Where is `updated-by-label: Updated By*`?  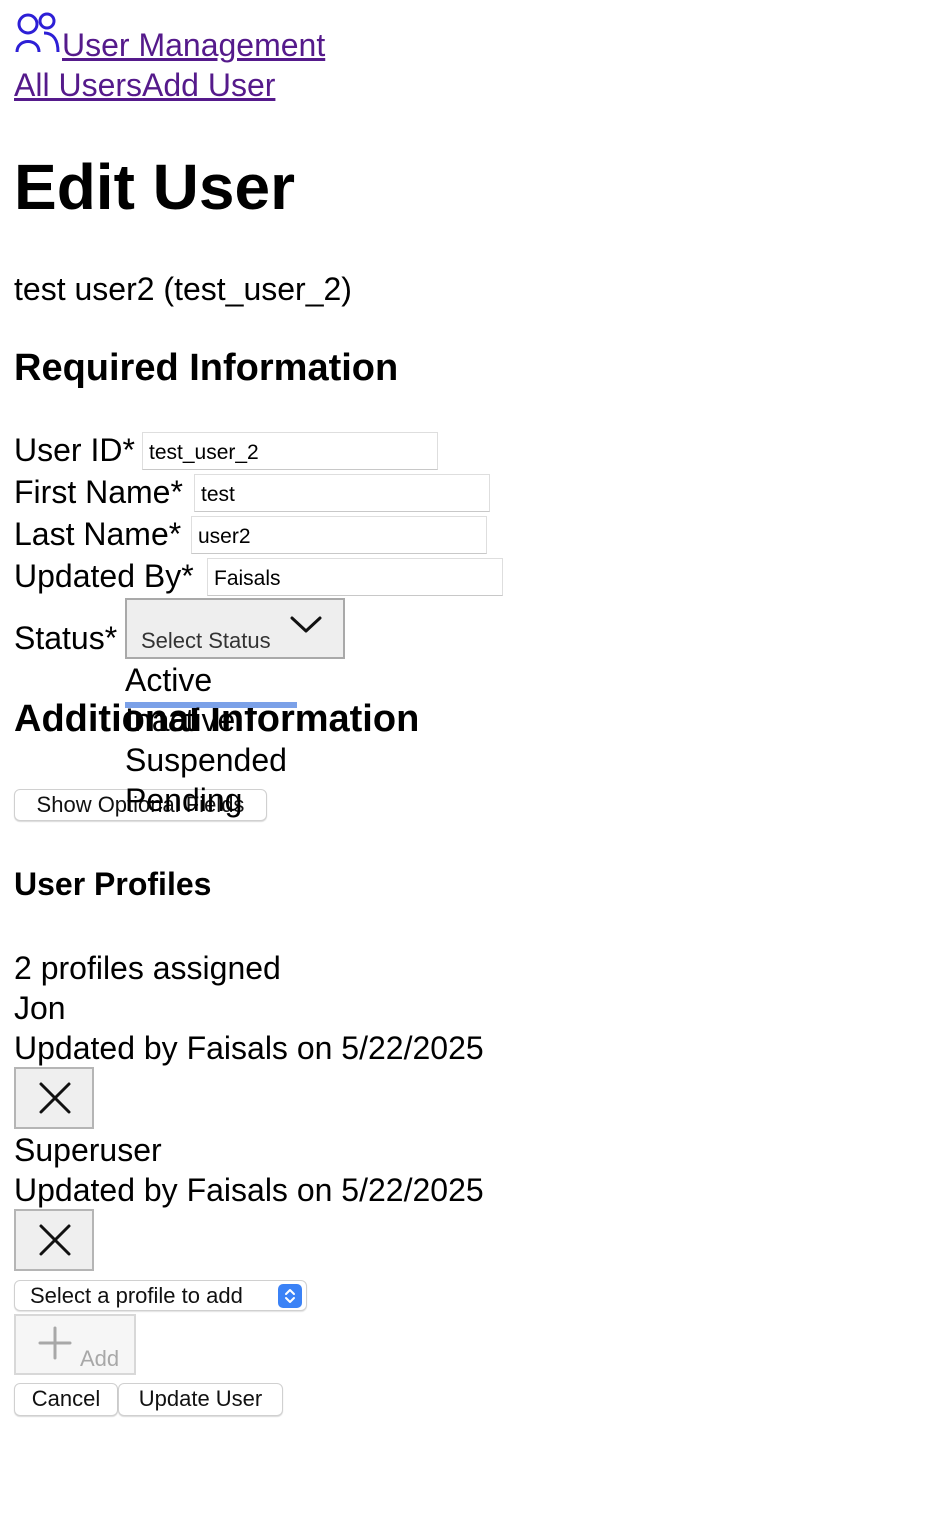
updated-by-label: Updated By* is located at coordinates (104, 576).